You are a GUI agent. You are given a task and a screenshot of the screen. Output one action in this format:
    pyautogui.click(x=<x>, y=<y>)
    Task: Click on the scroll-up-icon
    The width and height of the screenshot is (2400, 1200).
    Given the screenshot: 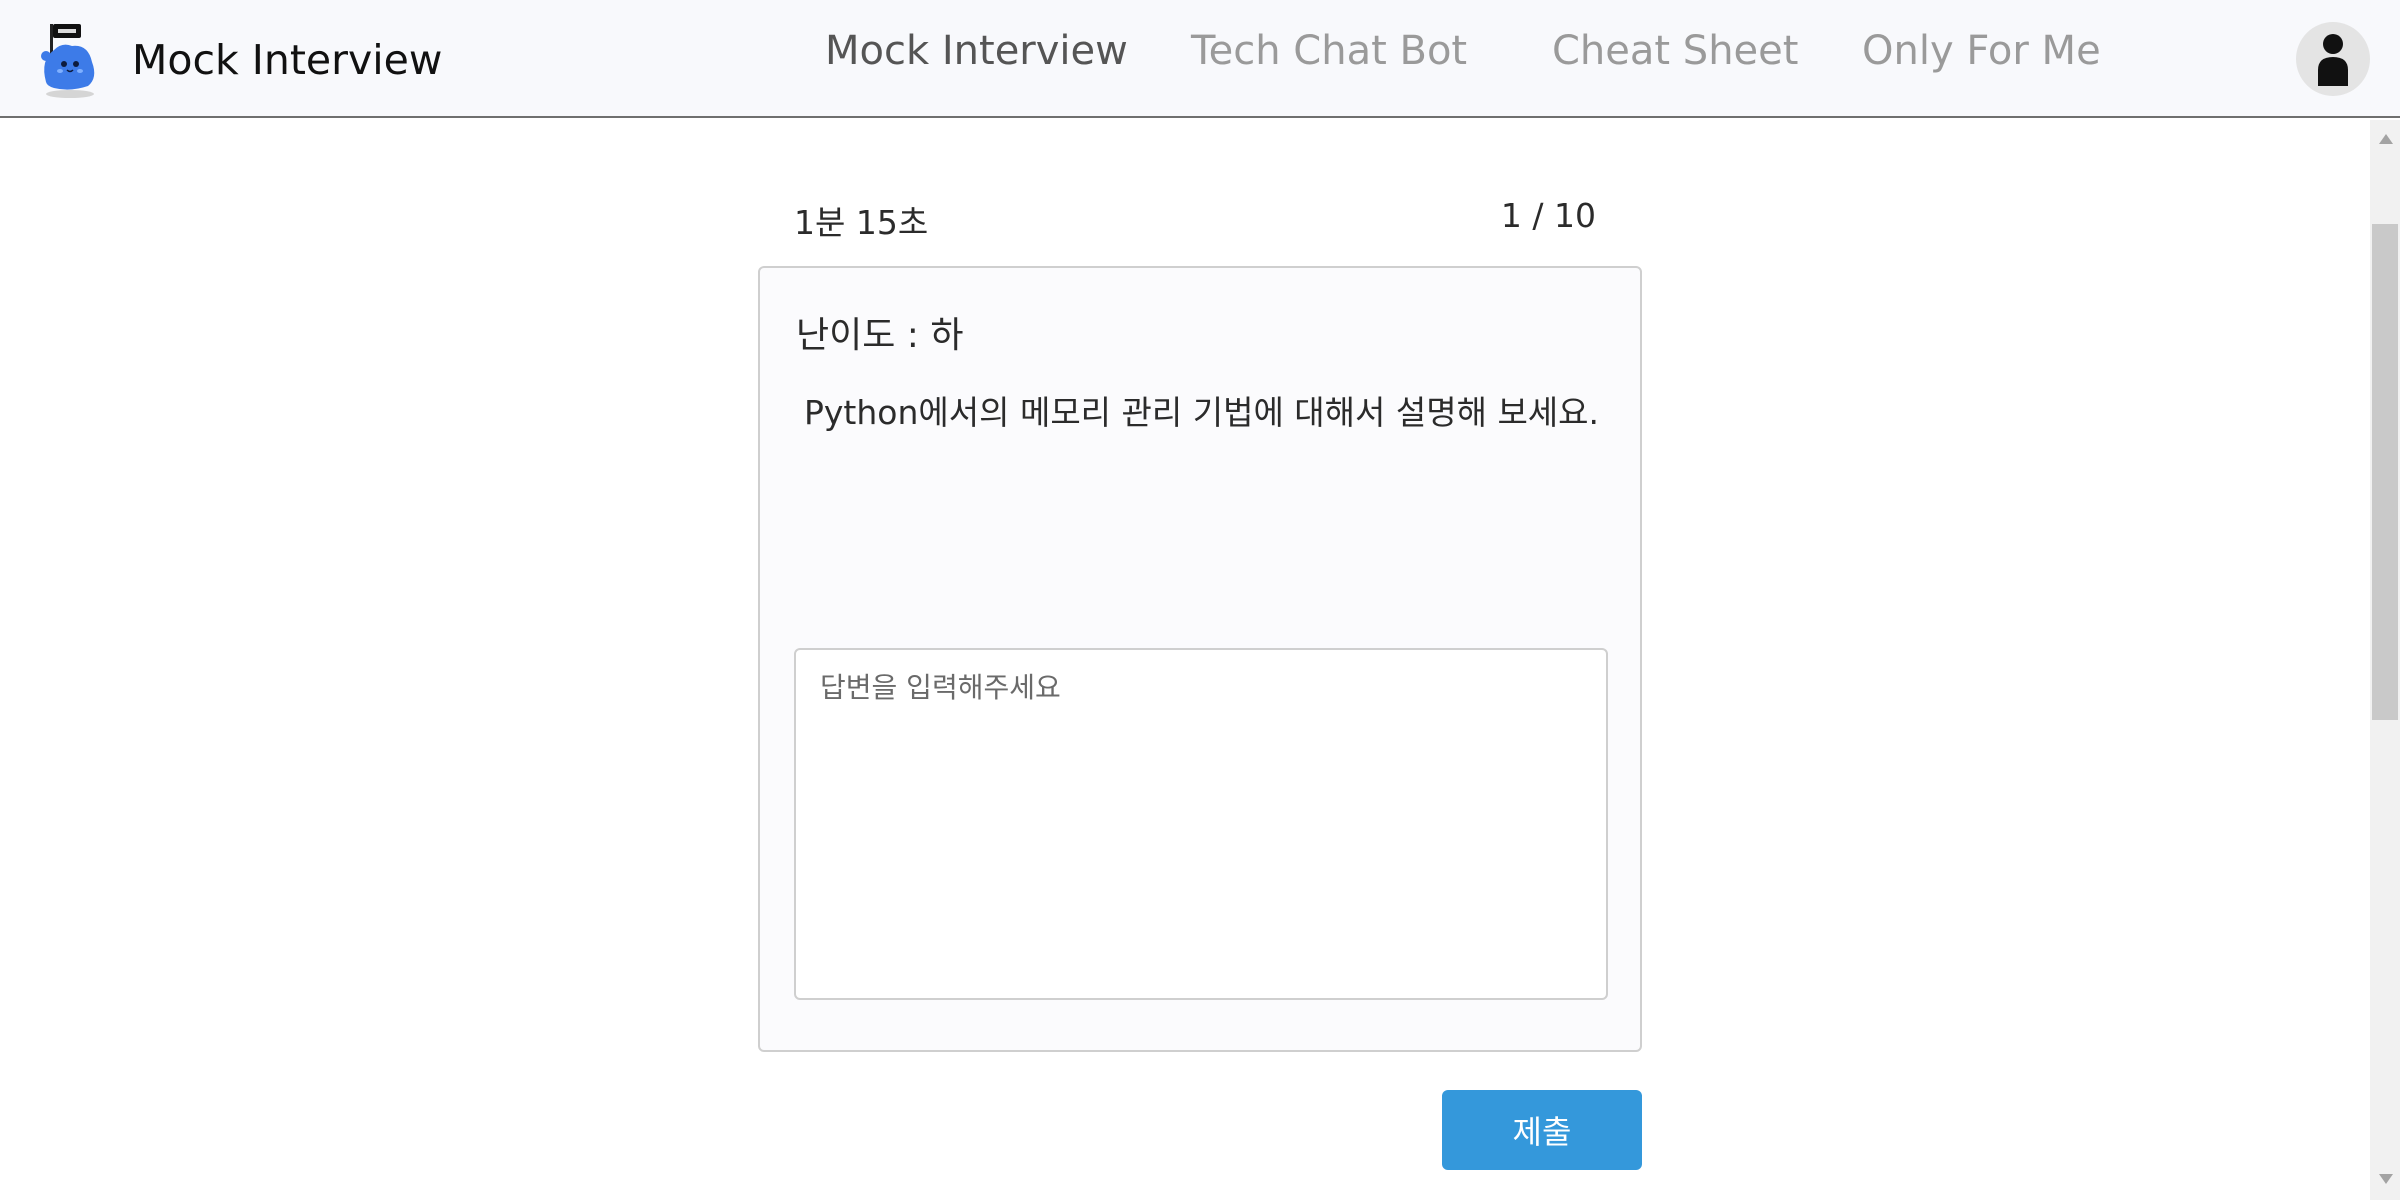 What is the action you would take?
    pyautogui.click(x=2386, y=139)
    